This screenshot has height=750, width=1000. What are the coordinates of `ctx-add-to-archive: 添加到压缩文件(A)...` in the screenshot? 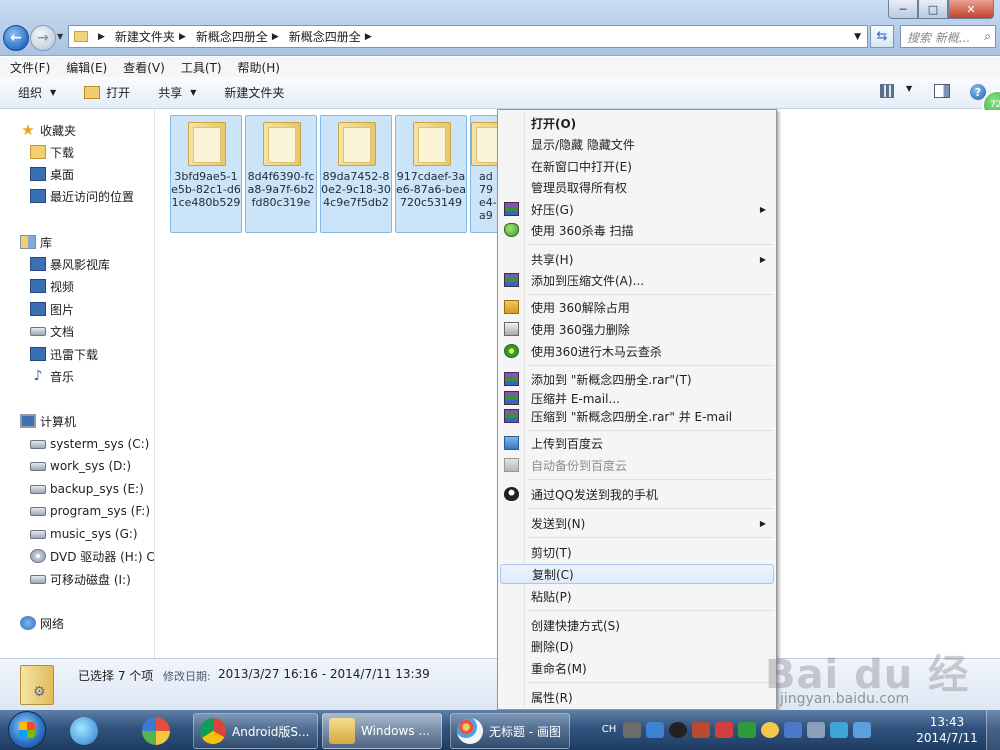 It's located at (637, 280).